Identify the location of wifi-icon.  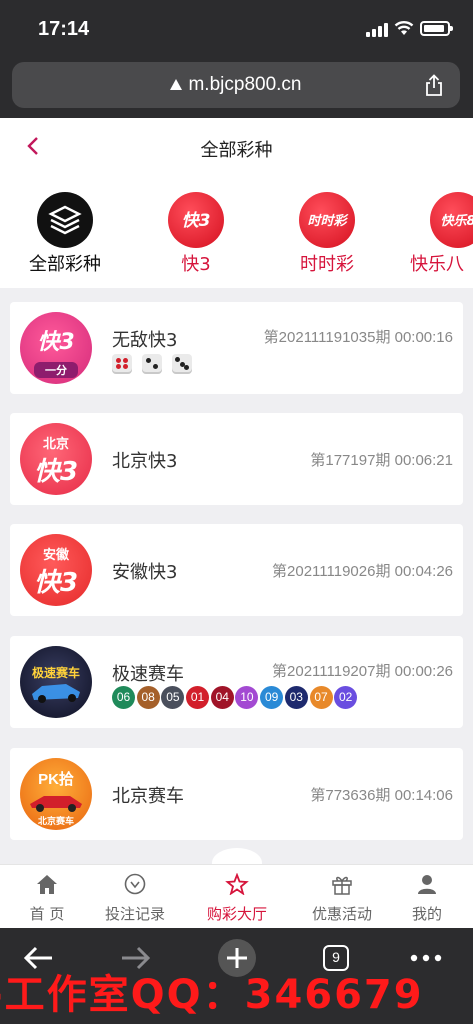
(404, 28).